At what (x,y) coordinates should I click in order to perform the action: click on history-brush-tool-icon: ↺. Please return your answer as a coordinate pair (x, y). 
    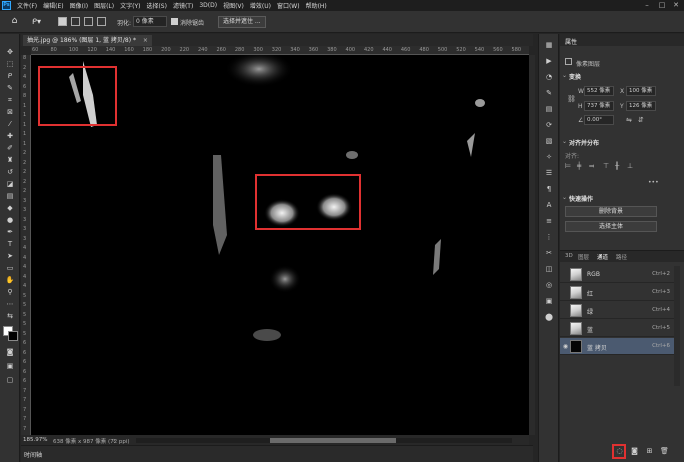
    Looking at the image, I should click on (10, 172).